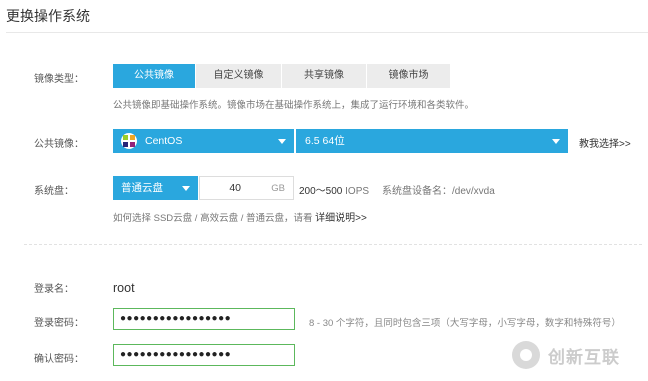 Image resolution: width=648 pixels, height=381 pixels. Describe the element at coordinates (59, 79) in the screenshot. I see `image-type-label: 镜像类型：` at that location.